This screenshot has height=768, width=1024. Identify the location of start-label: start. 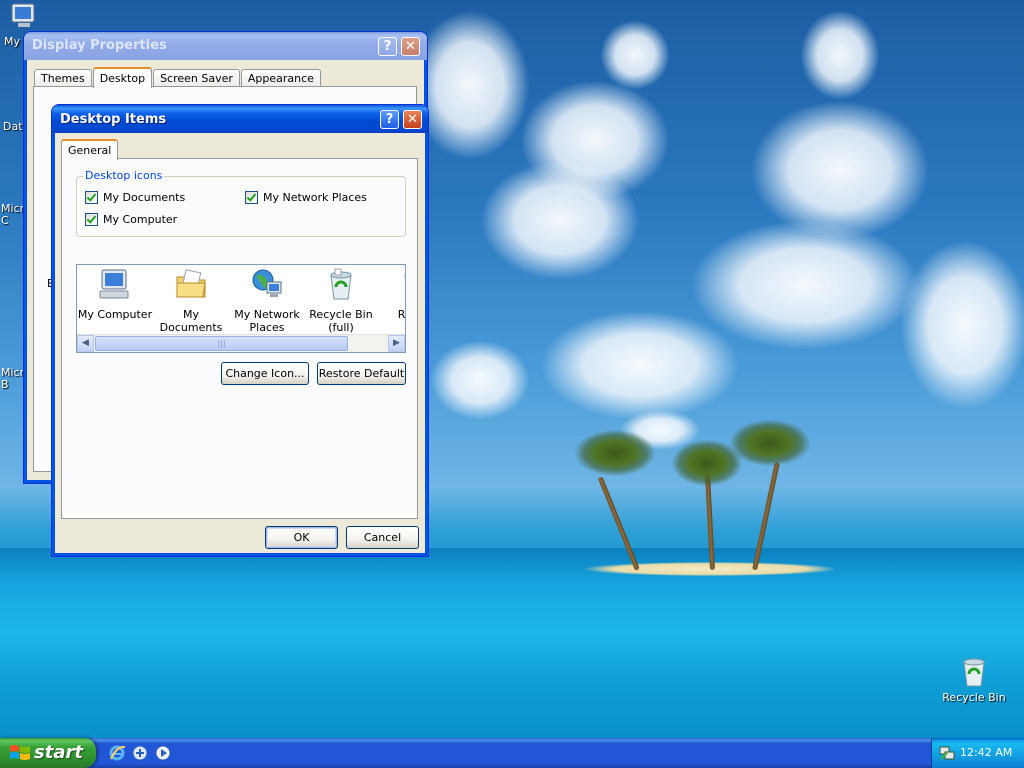
(58, 752).